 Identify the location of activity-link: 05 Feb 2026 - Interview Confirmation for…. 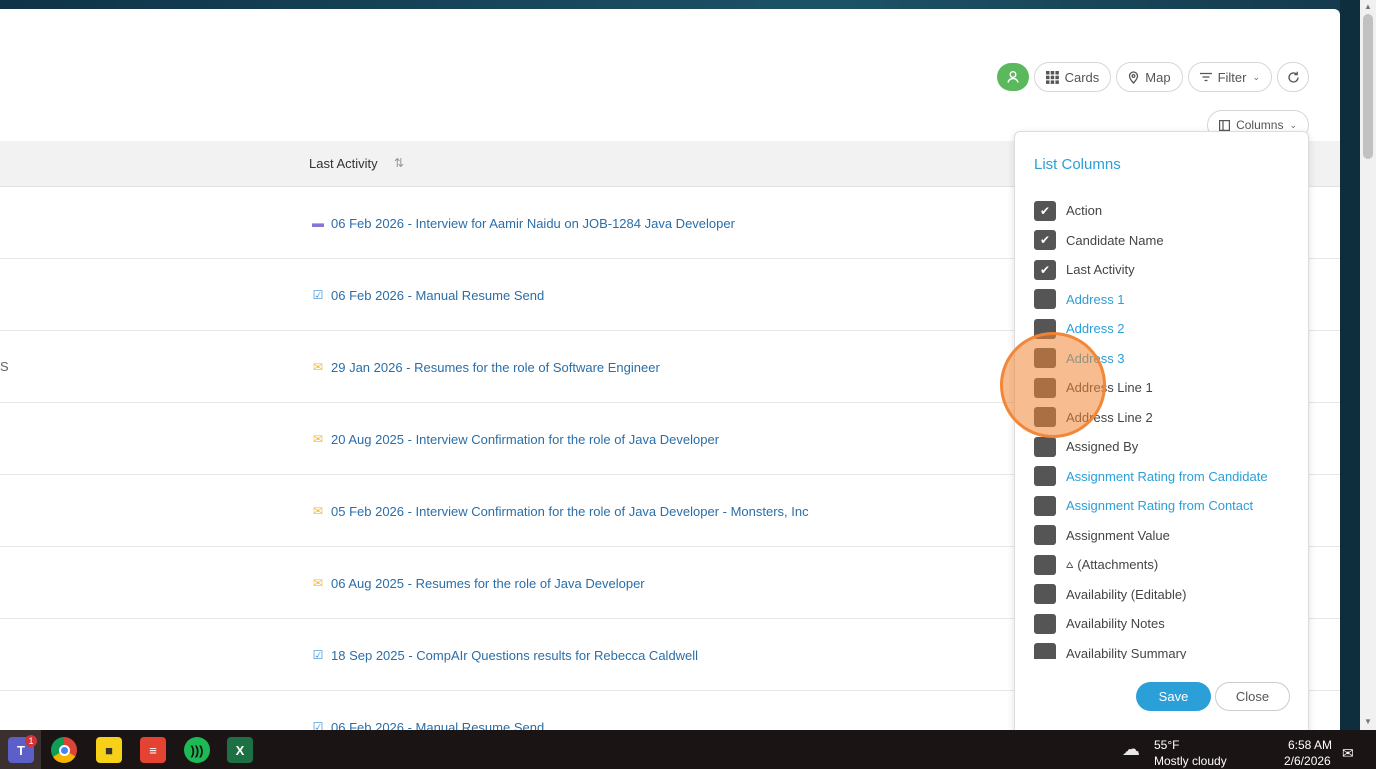
(570, 511).